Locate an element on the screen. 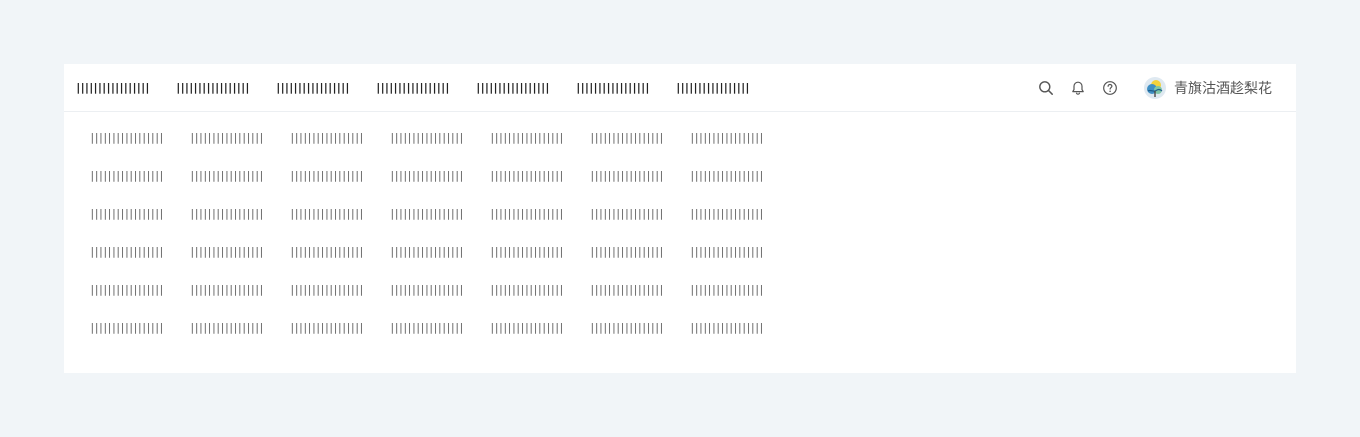  header-actions: 青旗沽酒趁梨花 is located at coordinates (1154, 88).